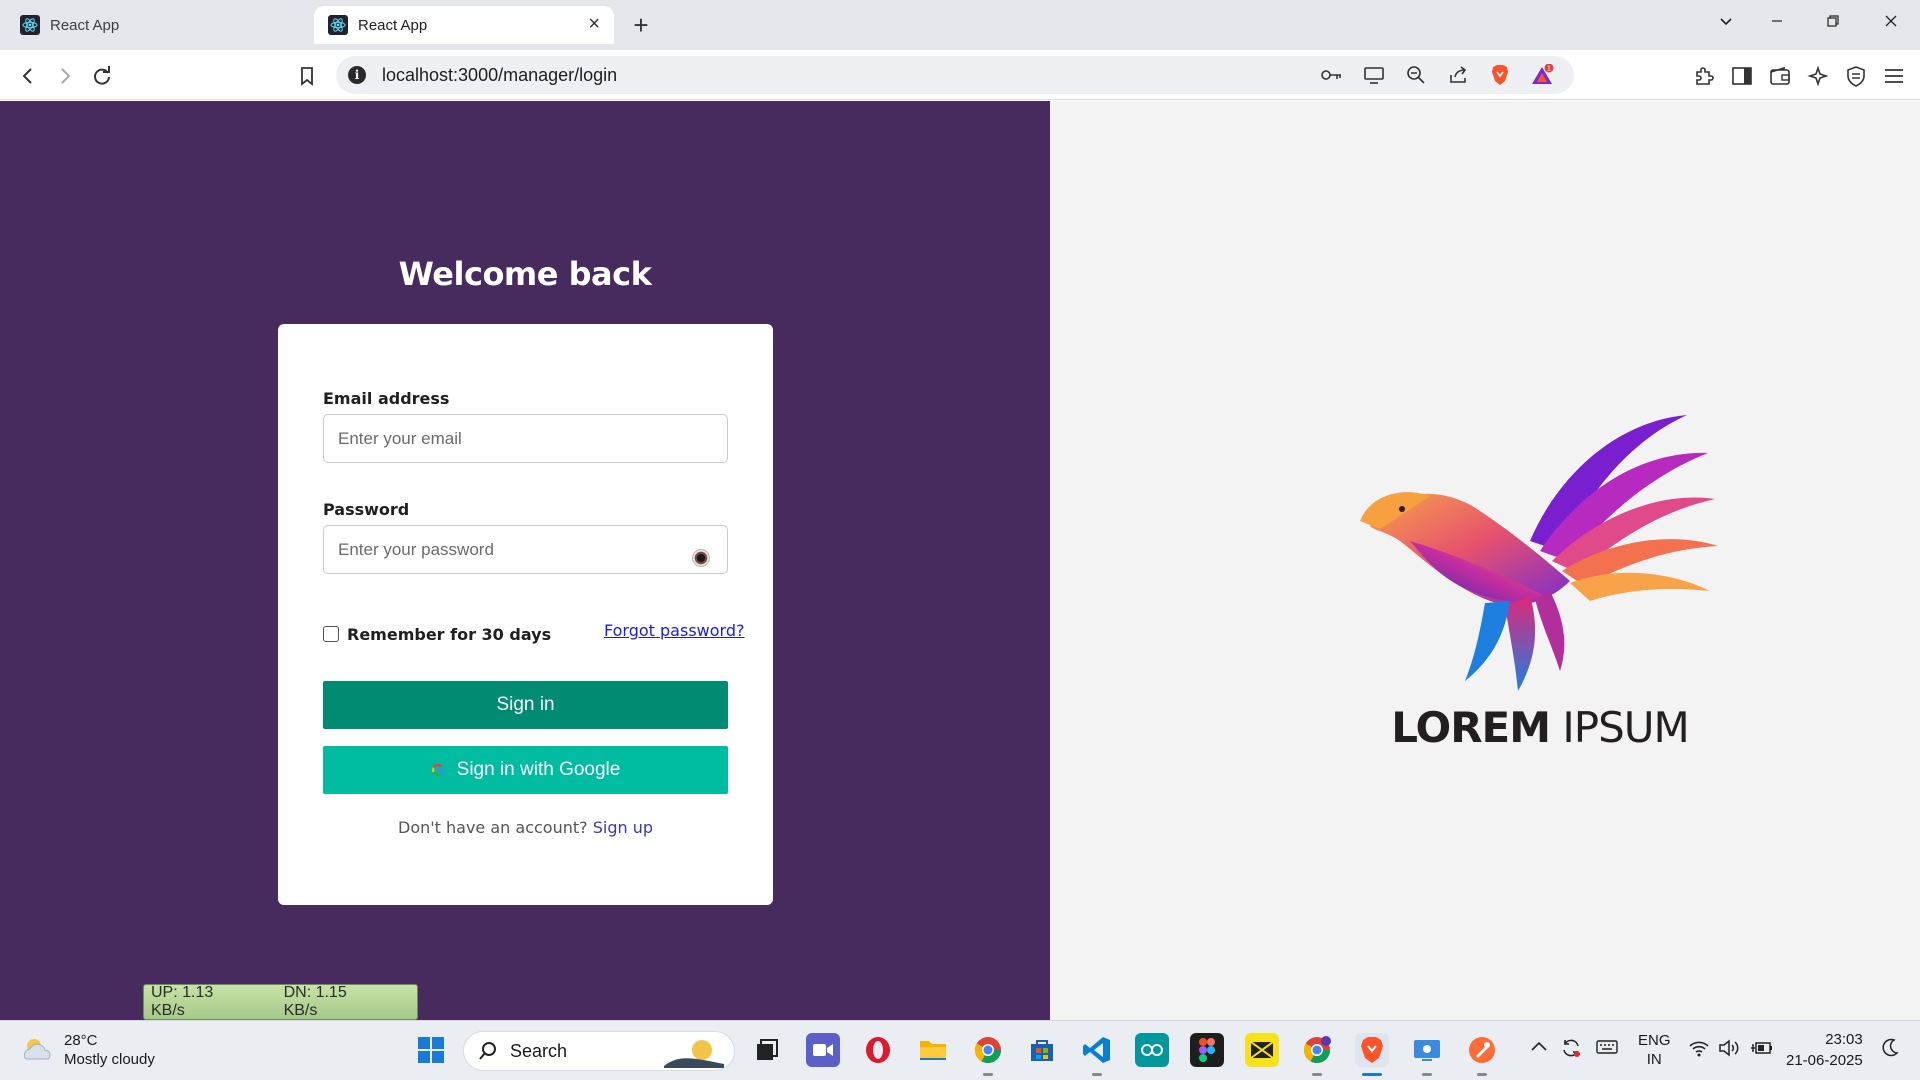 The image size is (1920, 1080). What do you see at coordinates (1427, 1050) in the screenshot?
I see `screen-recorder-icon` at bounding box center [1427, 1050].